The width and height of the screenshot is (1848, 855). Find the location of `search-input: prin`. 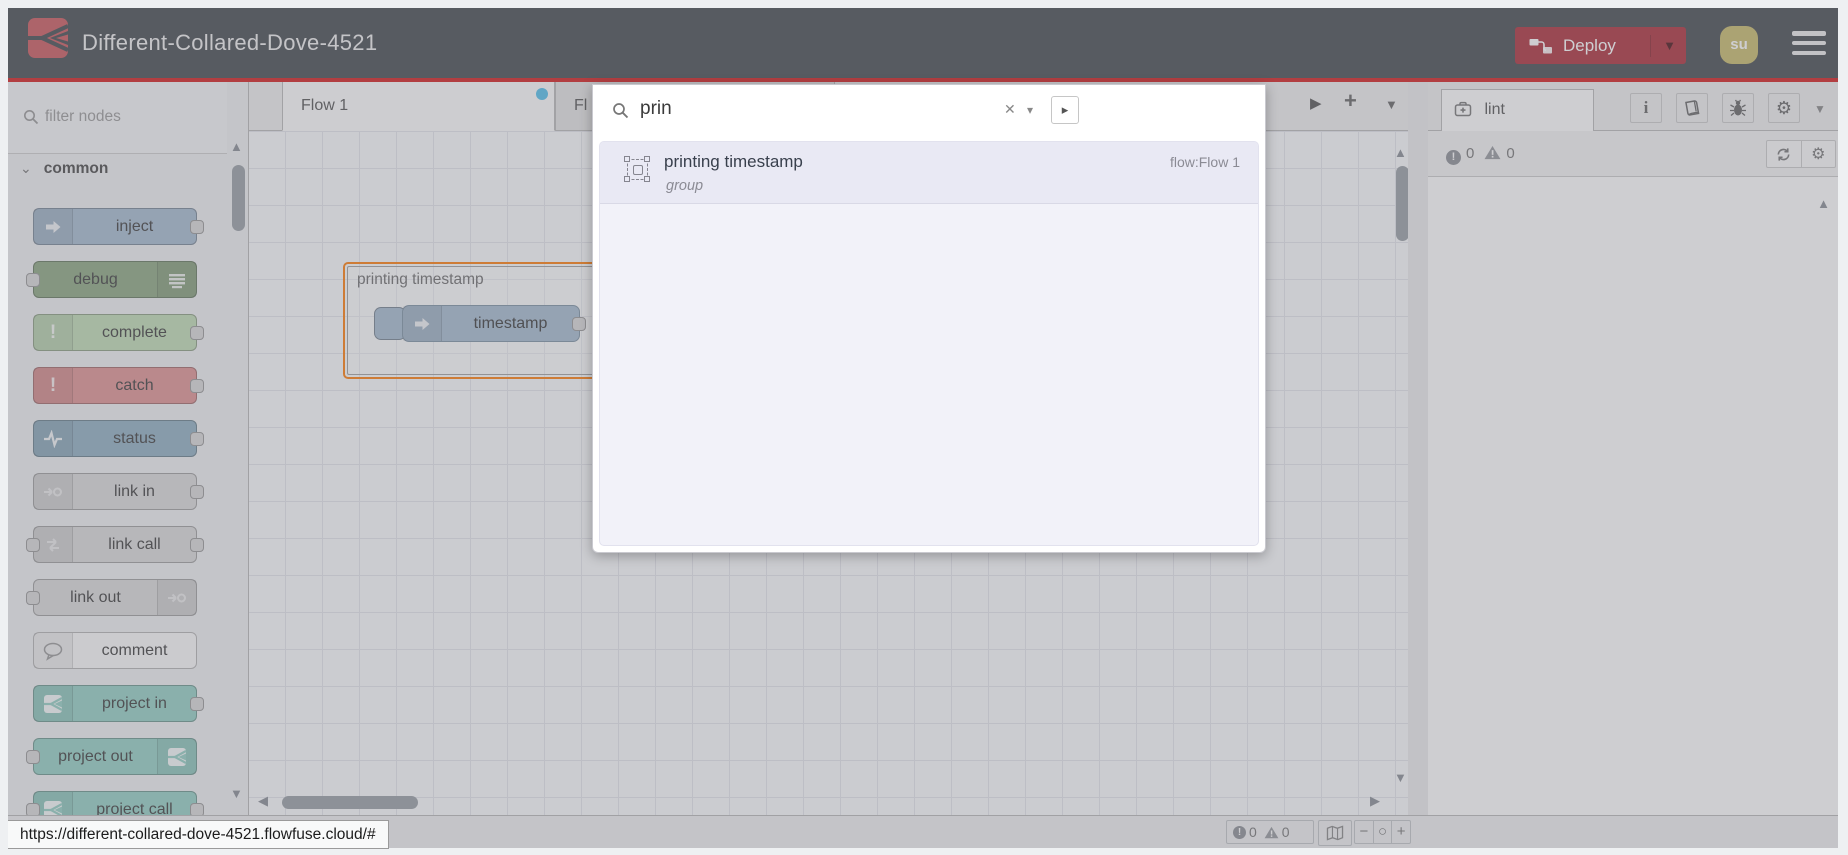

search-input: prin is located at coordinates (656, 109).